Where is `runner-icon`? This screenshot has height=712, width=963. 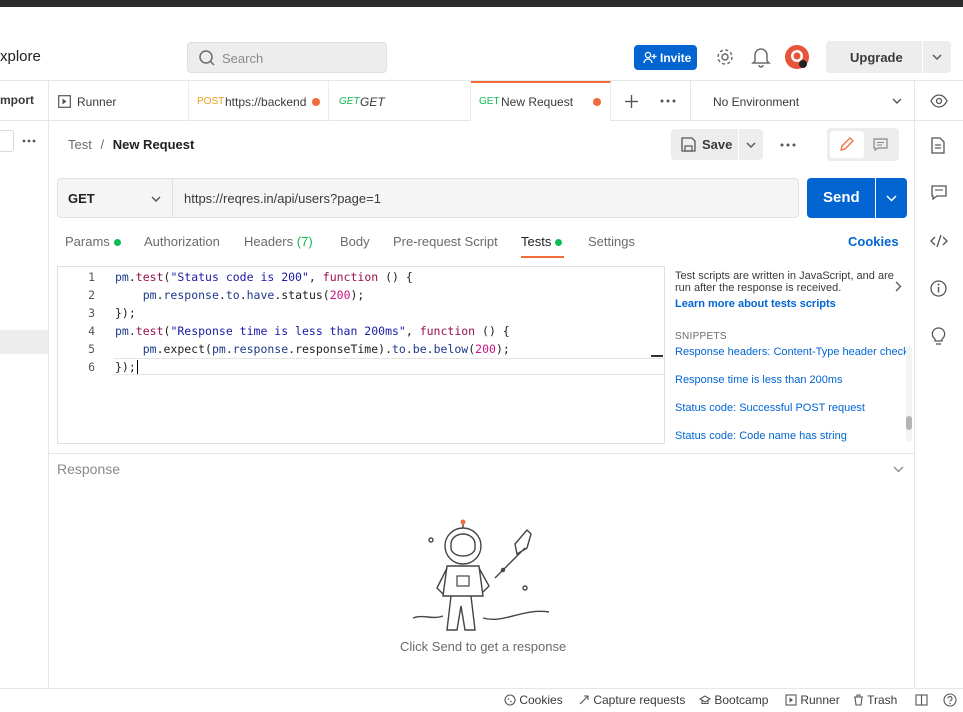
runner-icon is located at coordinates (64, 101).